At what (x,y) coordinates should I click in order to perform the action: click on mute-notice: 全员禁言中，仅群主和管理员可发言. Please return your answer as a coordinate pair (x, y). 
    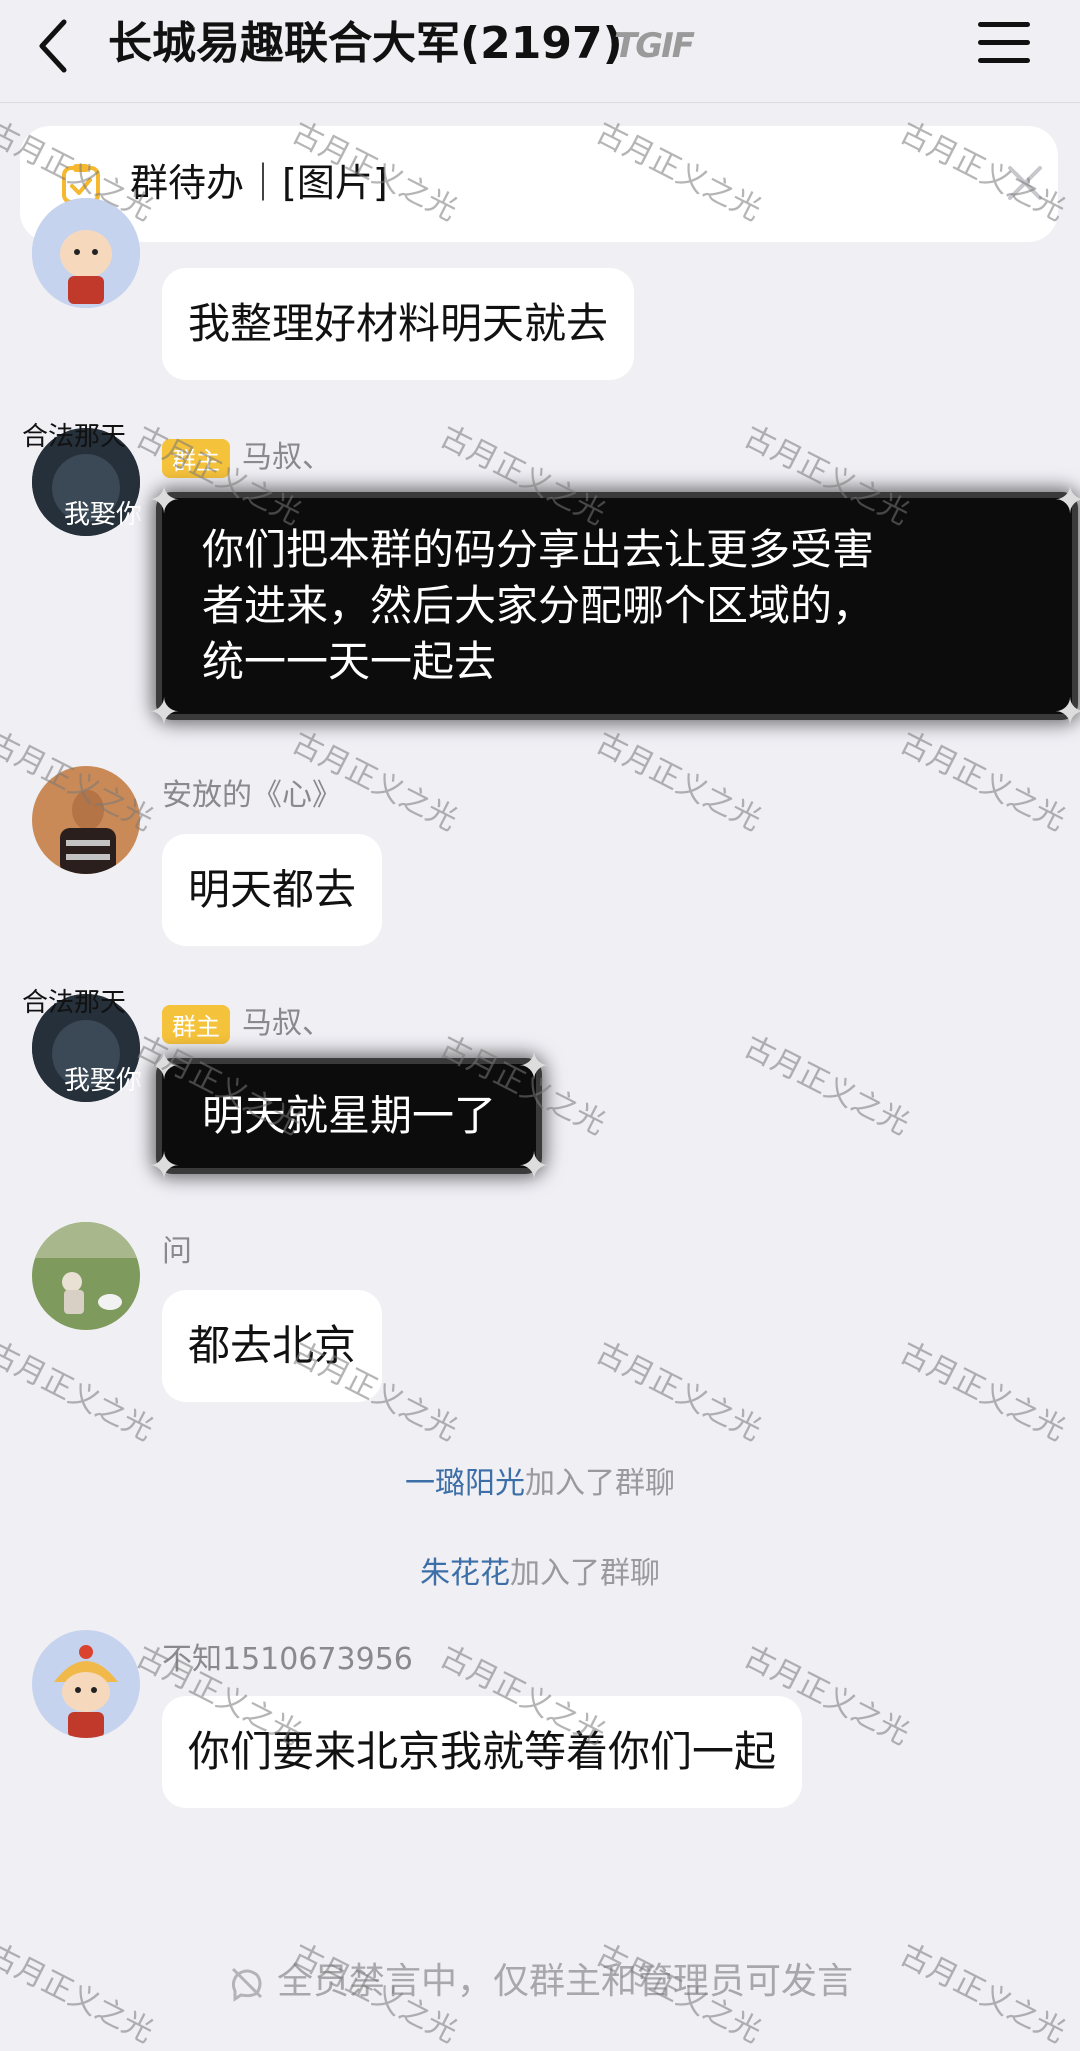
    Looking at the image, I should click on (540, 1978).